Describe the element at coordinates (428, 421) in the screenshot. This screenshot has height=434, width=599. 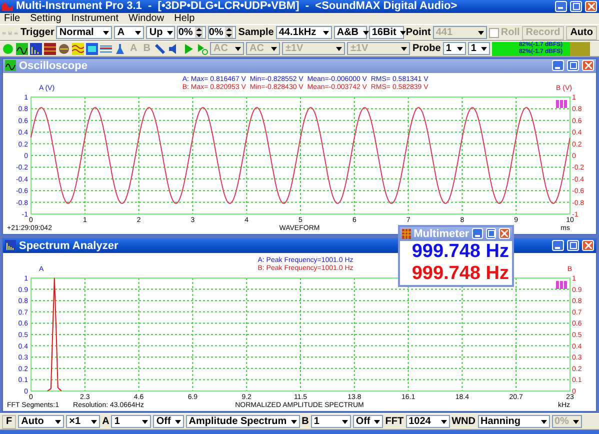
I see `dropdown: 1024` at that location.